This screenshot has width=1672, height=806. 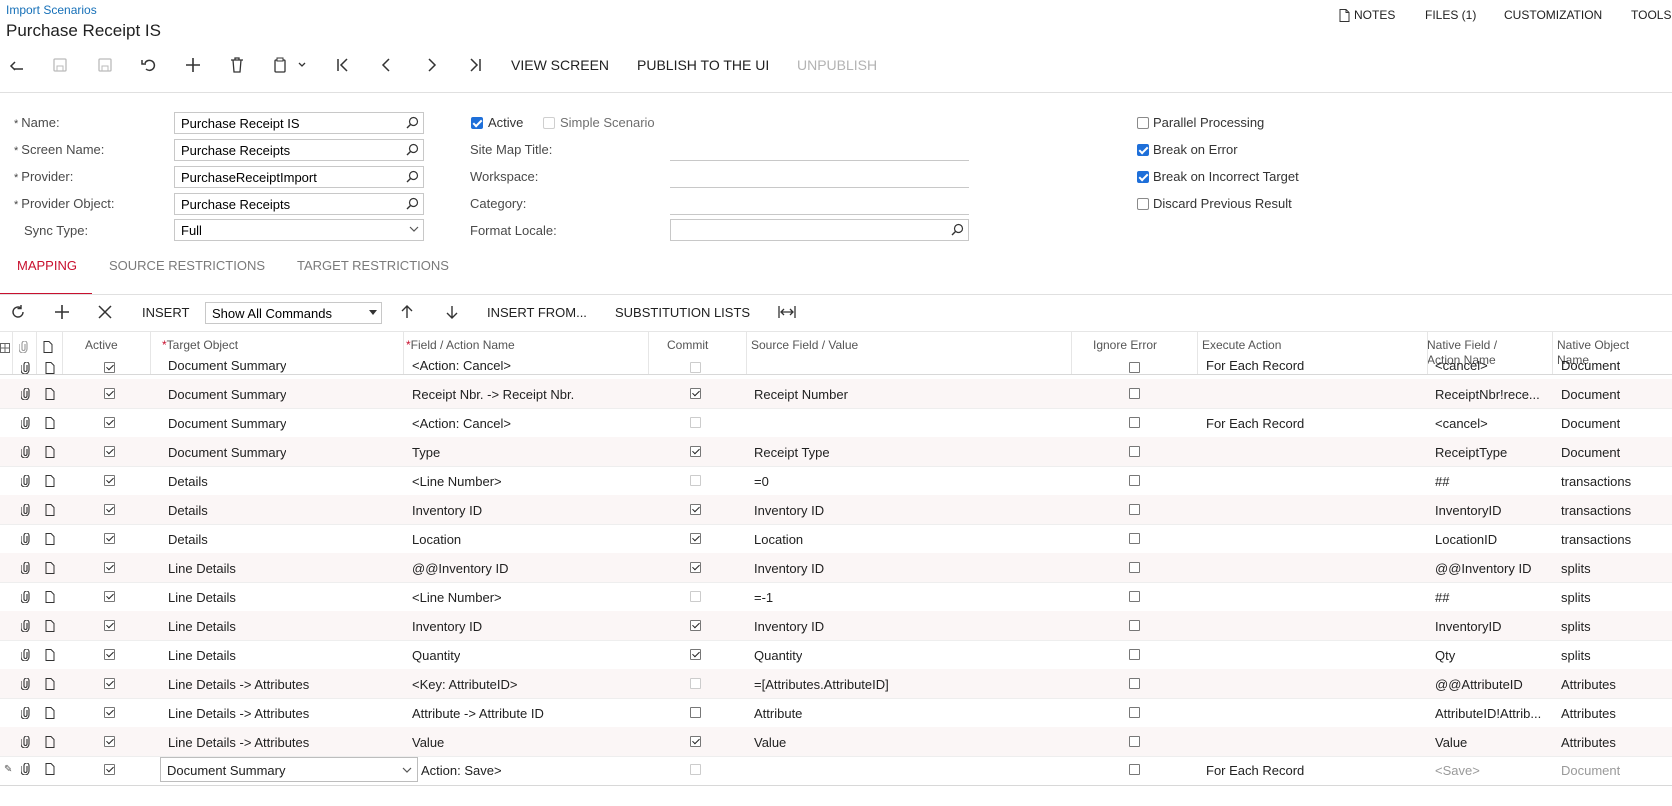 What do you see at coordinates (436, 655) in the screenshot?
I see `field-action-cell: Quantity` at bounding box center [436, 655].